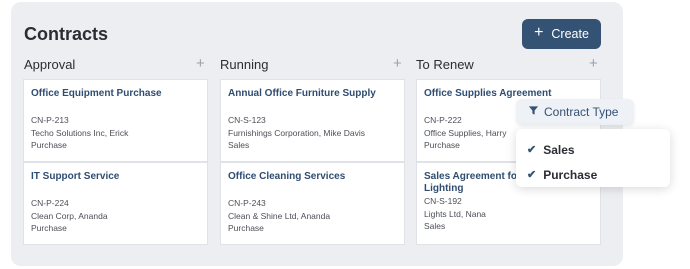 This screenshot has height=269, width=690. I want to click on contract-title: Office Equipment Purchase, so click(96, 93).